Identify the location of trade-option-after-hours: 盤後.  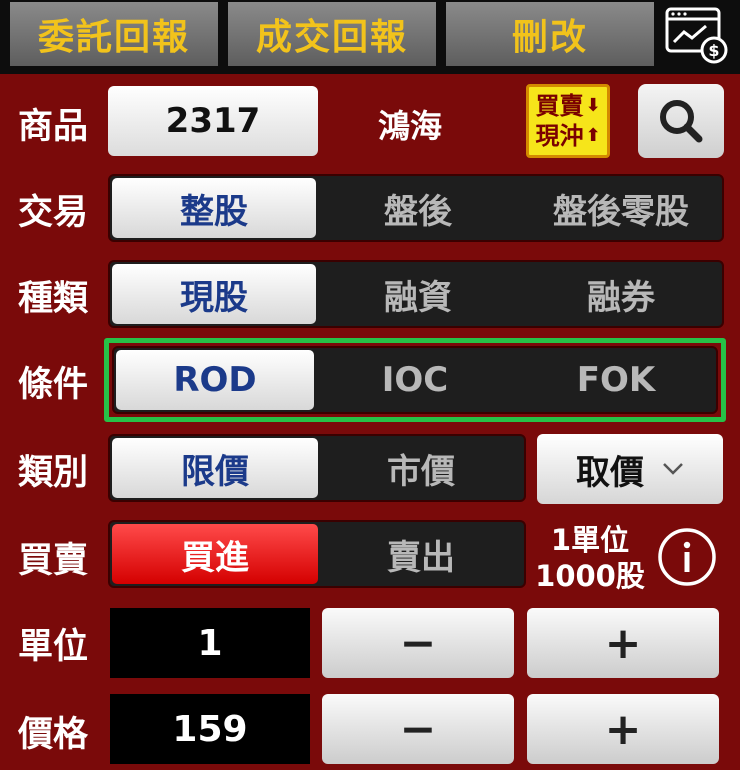
(418, 208).